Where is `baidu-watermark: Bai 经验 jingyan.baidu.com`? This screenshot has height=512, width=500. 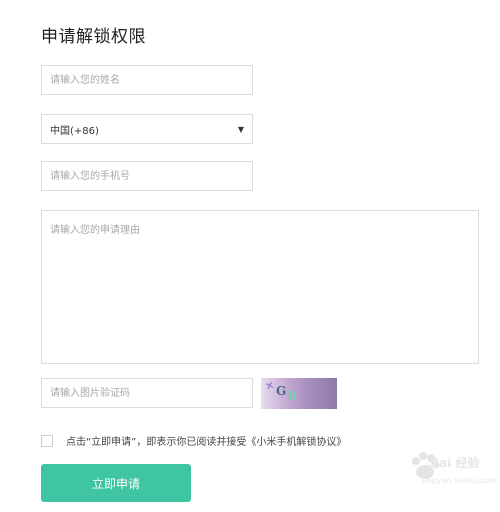
baidu-watermark: Bai 经验 jingyan.baidu.com is located at coordinates (448, 475).